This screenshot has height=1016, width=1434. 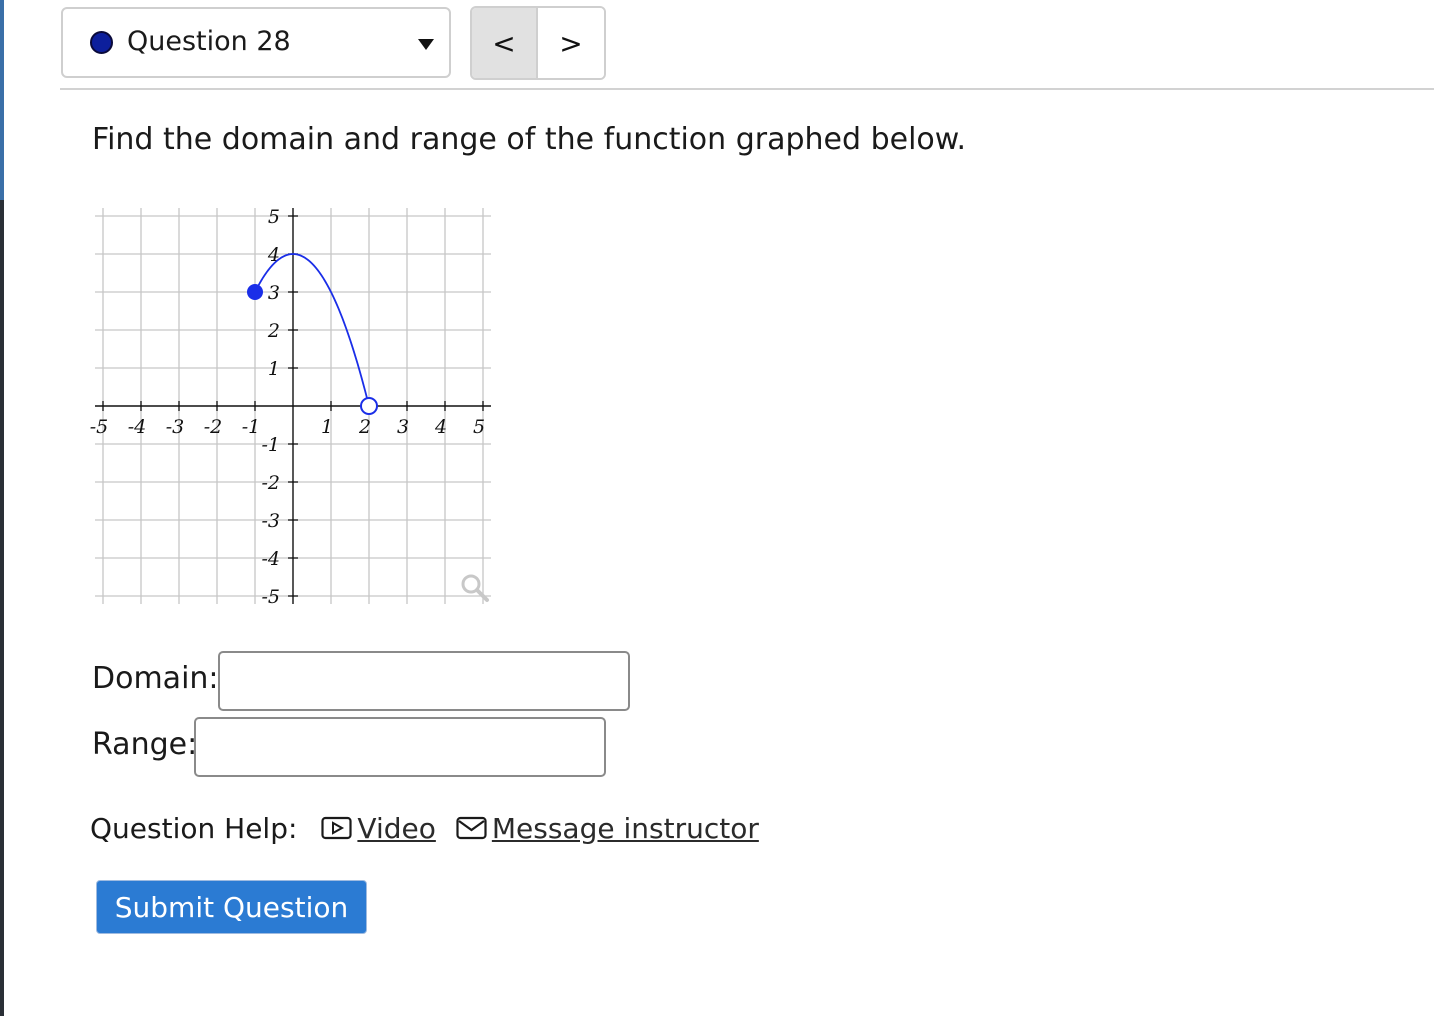 What do you see at coordinates (426, 44) in the screenshot?
I see `caret-down-icon` at bounding box center [426, 44].